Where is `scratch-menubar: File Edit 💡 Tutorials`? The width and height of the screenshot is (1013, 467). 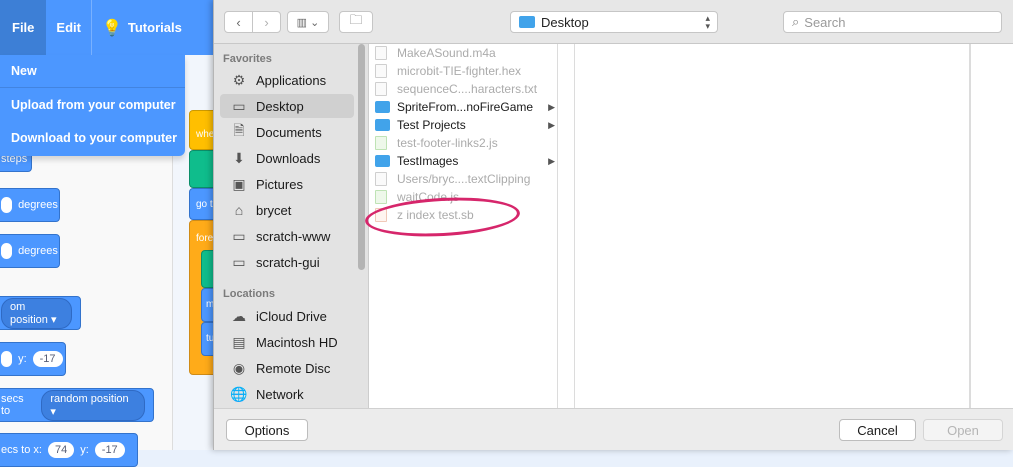
scratch-menubar: File Edit 💡 Tutorials is located at coordinates (107, 27).